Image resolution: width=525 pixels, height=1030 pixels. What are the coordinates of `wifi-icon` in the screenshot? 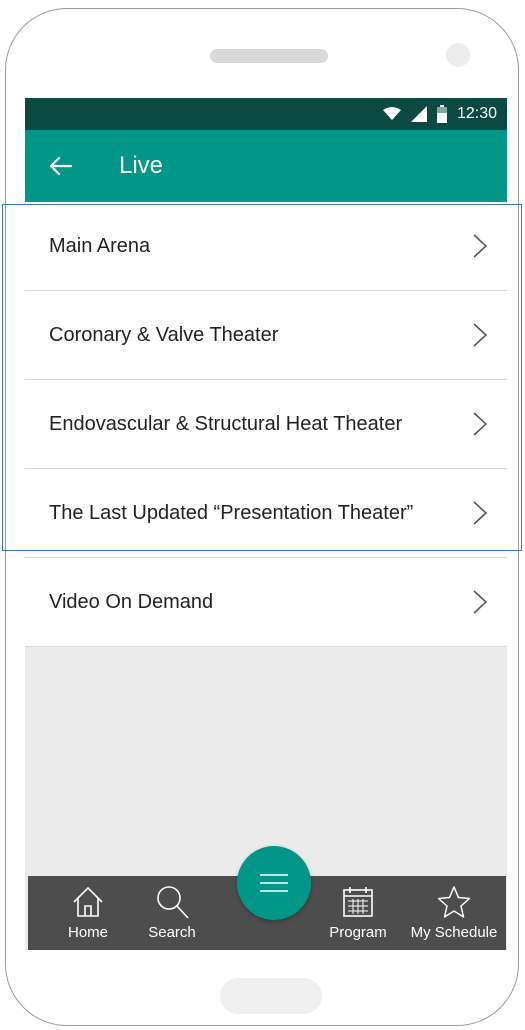 It's located at (391, 113).